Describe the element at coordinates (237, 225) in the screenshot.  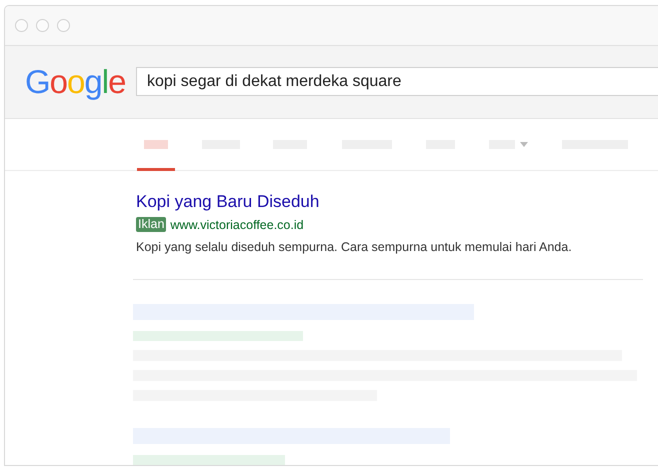
I see `ad-url: www.victoriacoffee.co.id` at that location.